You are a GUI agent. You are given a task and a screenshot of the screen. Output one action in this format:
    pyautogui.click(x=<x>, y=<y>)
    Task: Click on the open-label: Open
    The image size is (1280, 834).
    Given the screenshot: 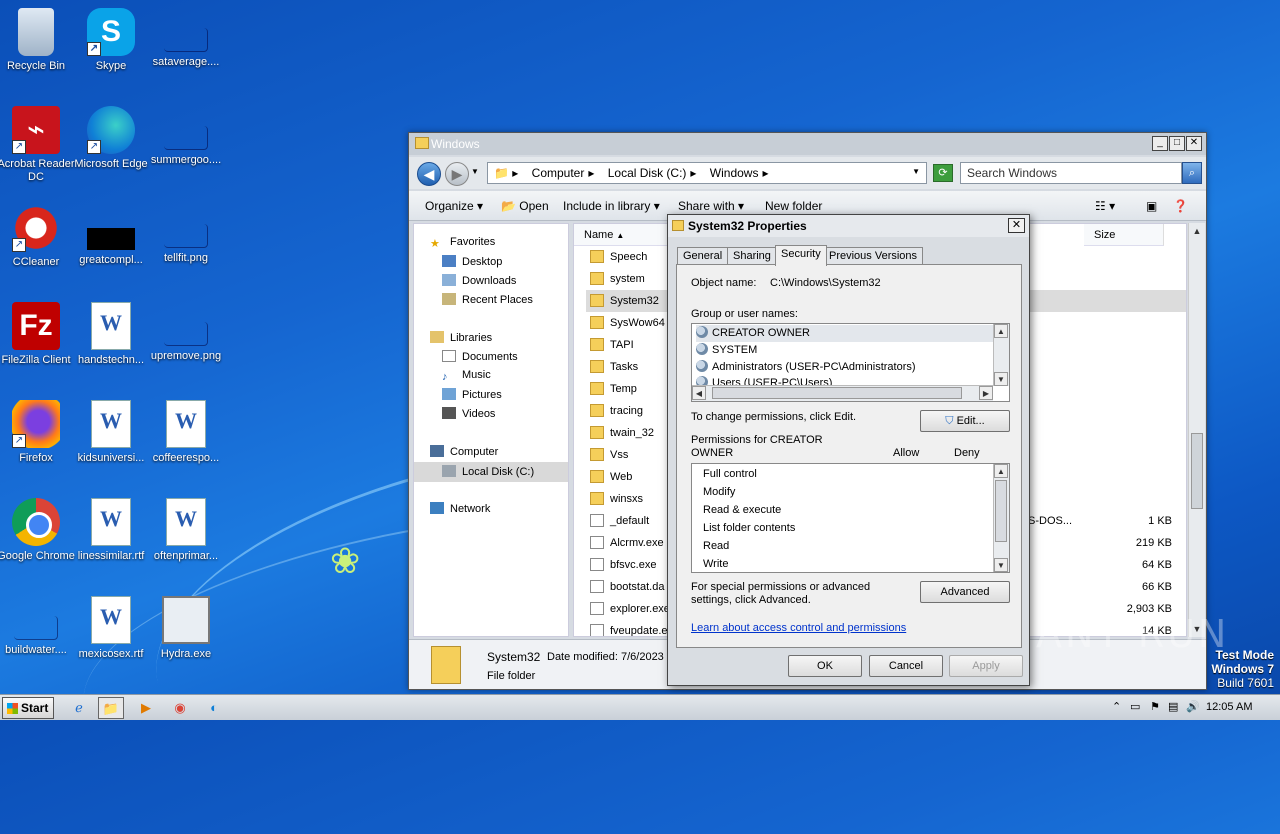 What is the action you would take?
    pyautogui.click(x=534, y=206)
    